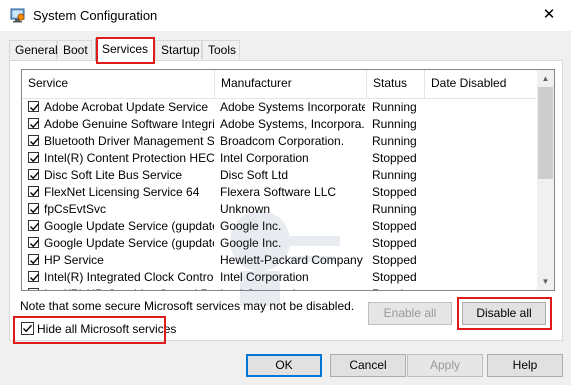 The height and width of the screenshot is (385, 571). Describe the element at coordinates (74, 49) in the screenshot. I see `tab-boot: Boot` at that location.